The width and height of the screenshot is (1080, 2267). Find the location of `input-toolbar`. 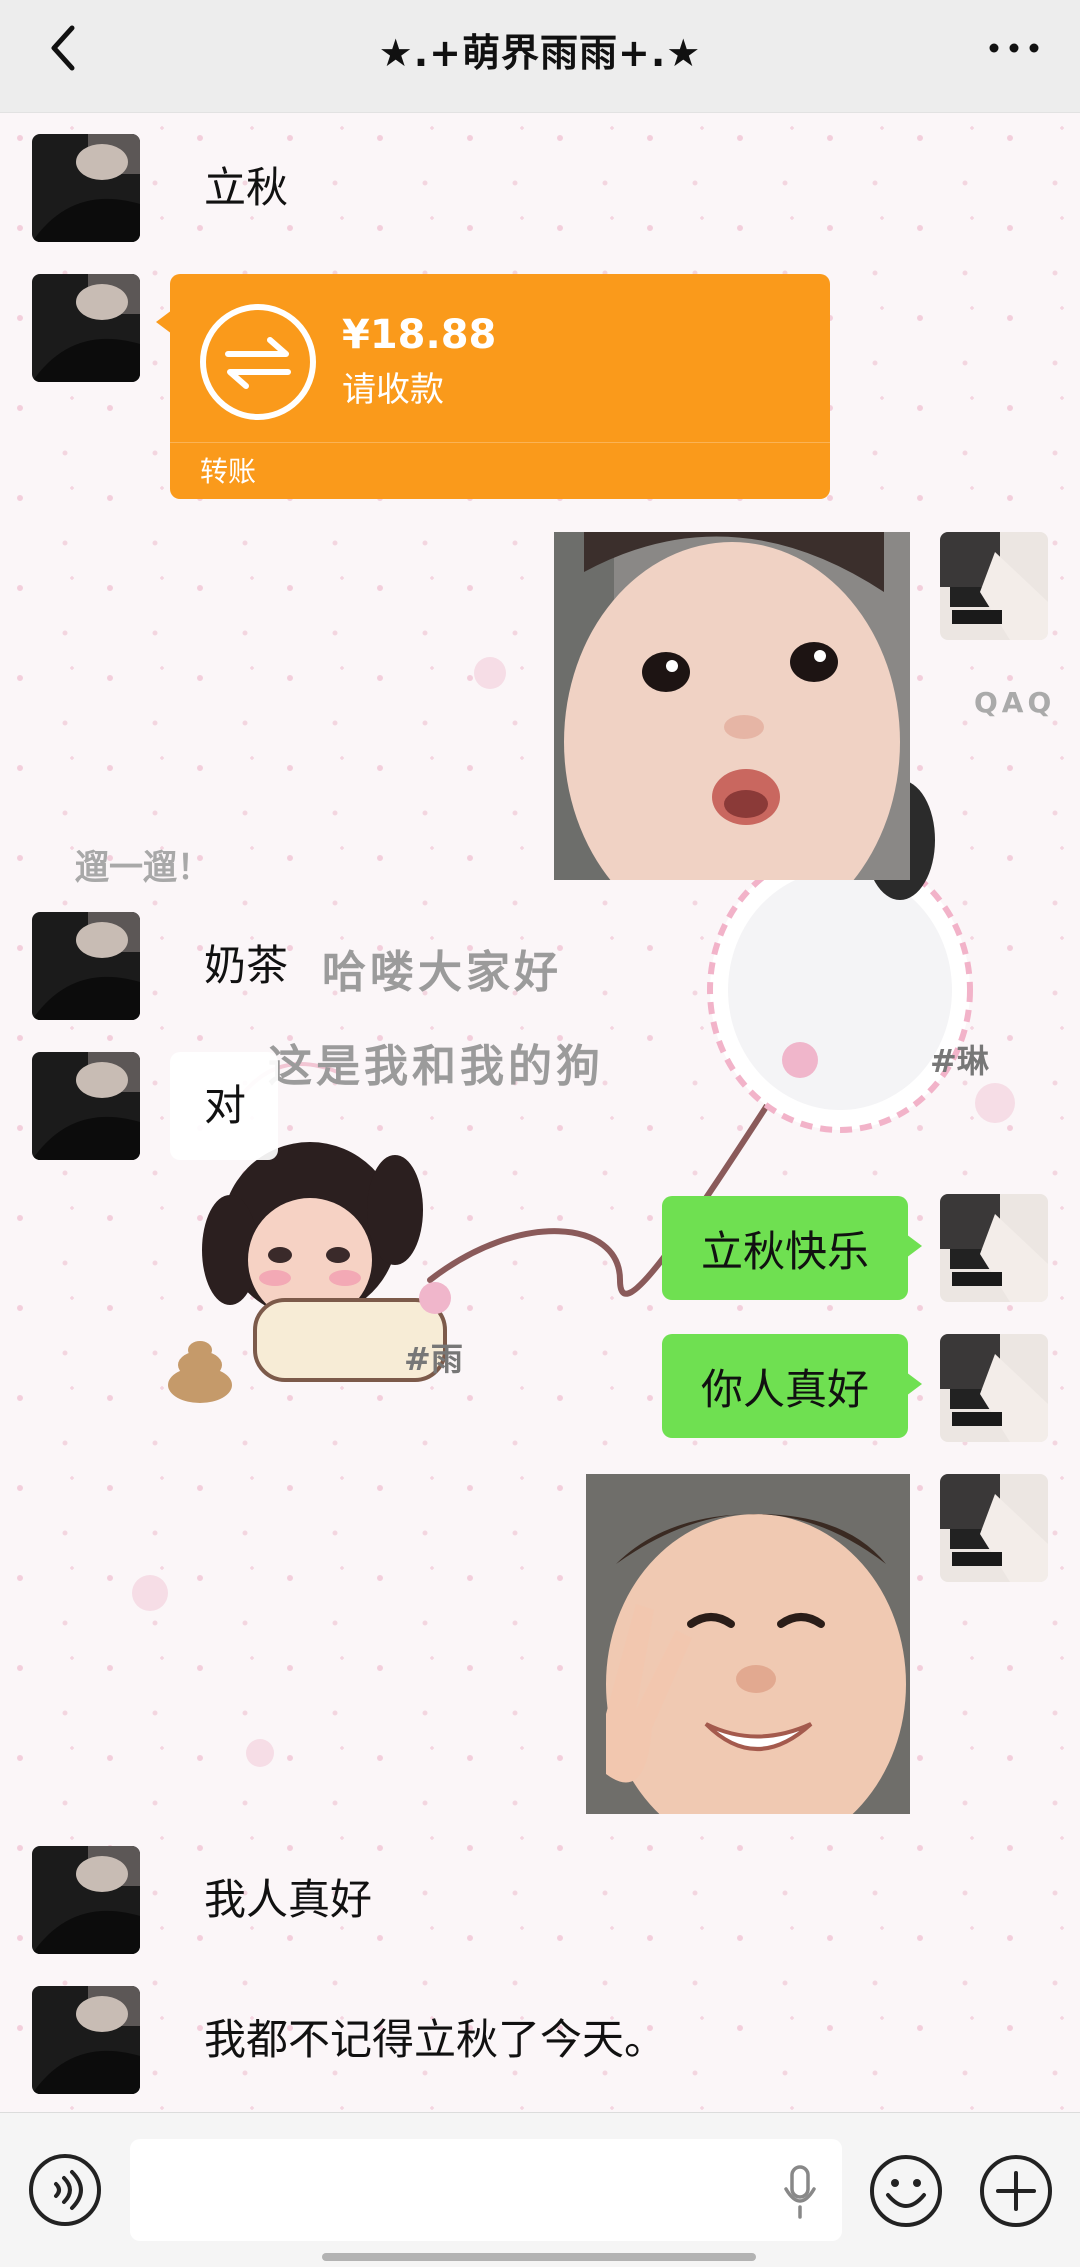

input-toolbar is located at coordinates (540, 2189).